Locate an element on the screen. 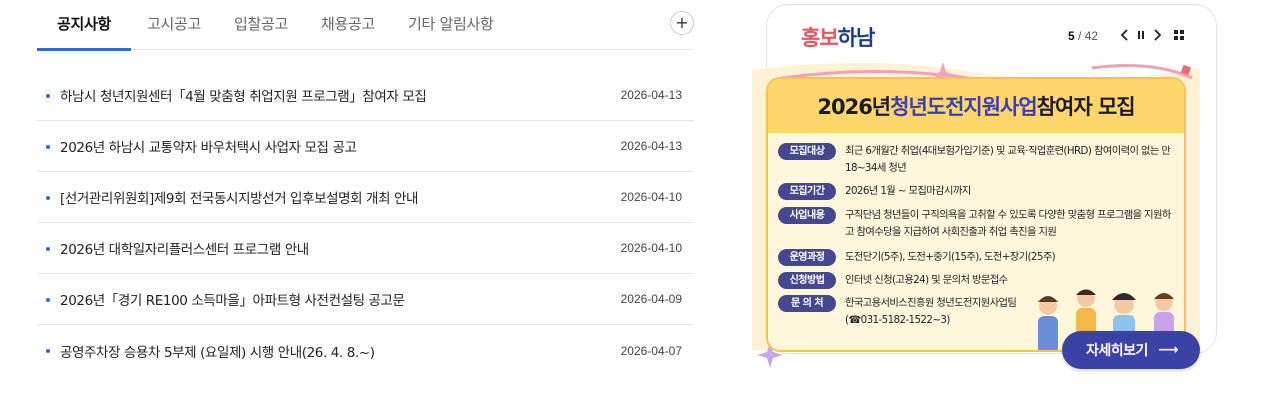  poster-text: 도전단기(5주), 도전+중기(15주), 도전+장기(25주) is located at coordinates (950, 257).